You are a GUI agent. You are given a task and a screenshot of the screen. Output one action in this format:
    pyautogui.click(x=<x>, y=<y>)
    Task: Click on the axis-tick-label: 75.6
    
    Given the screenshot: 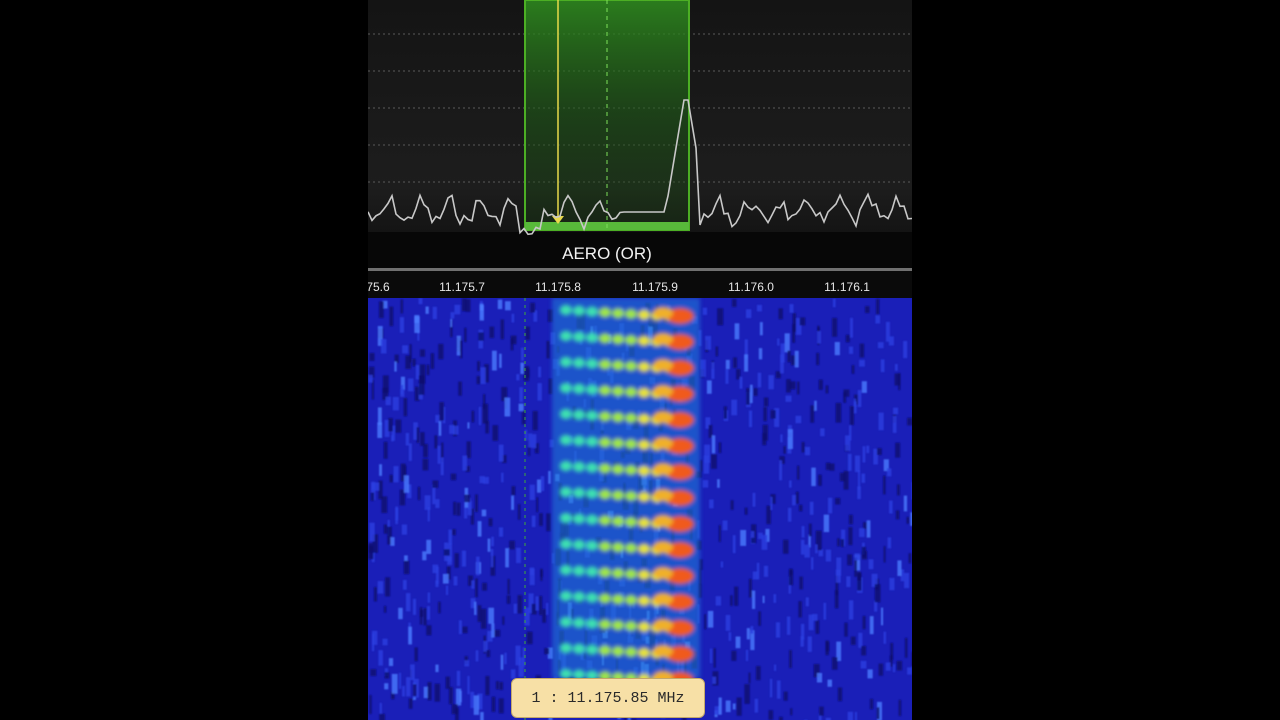 What is the action you would take?
    pyautogui.click(x=379, y=287)
    